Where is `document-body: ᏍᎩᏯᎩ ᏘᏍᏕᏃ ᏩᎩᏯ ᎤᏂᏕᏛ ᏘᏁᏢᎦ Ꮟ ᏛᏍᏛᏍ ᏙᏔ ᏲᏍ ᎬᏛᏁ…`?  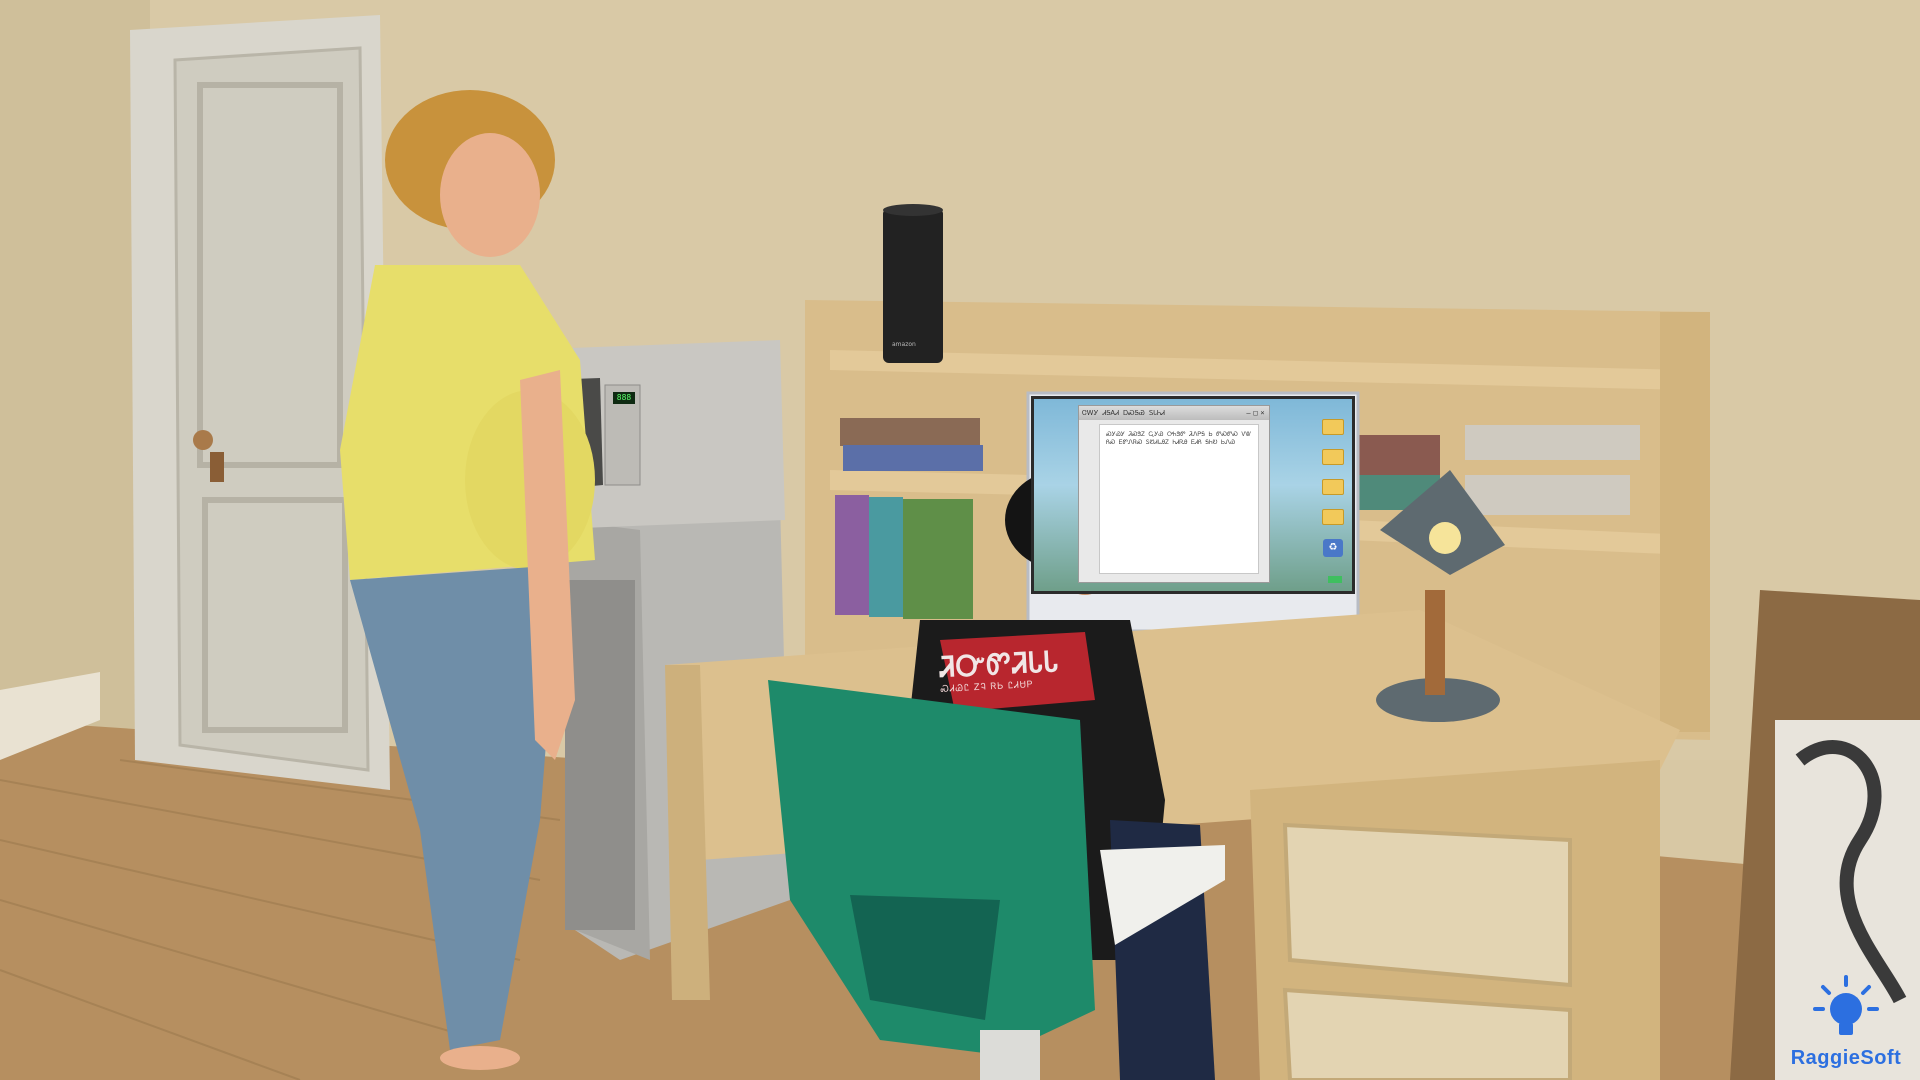
document-body: ᏍᎩᏯᎩ ᏘᏍᏕᏃ ᏩᎩᏯ ᎤᏂᏕᏛ ᏘᏁᏢᎦ Ꮟ ᏛᏍᏛᏍ ᏙᏔ ᏲᏍ ᎬᏛᏁ… is located at coordinates (1179, 499).